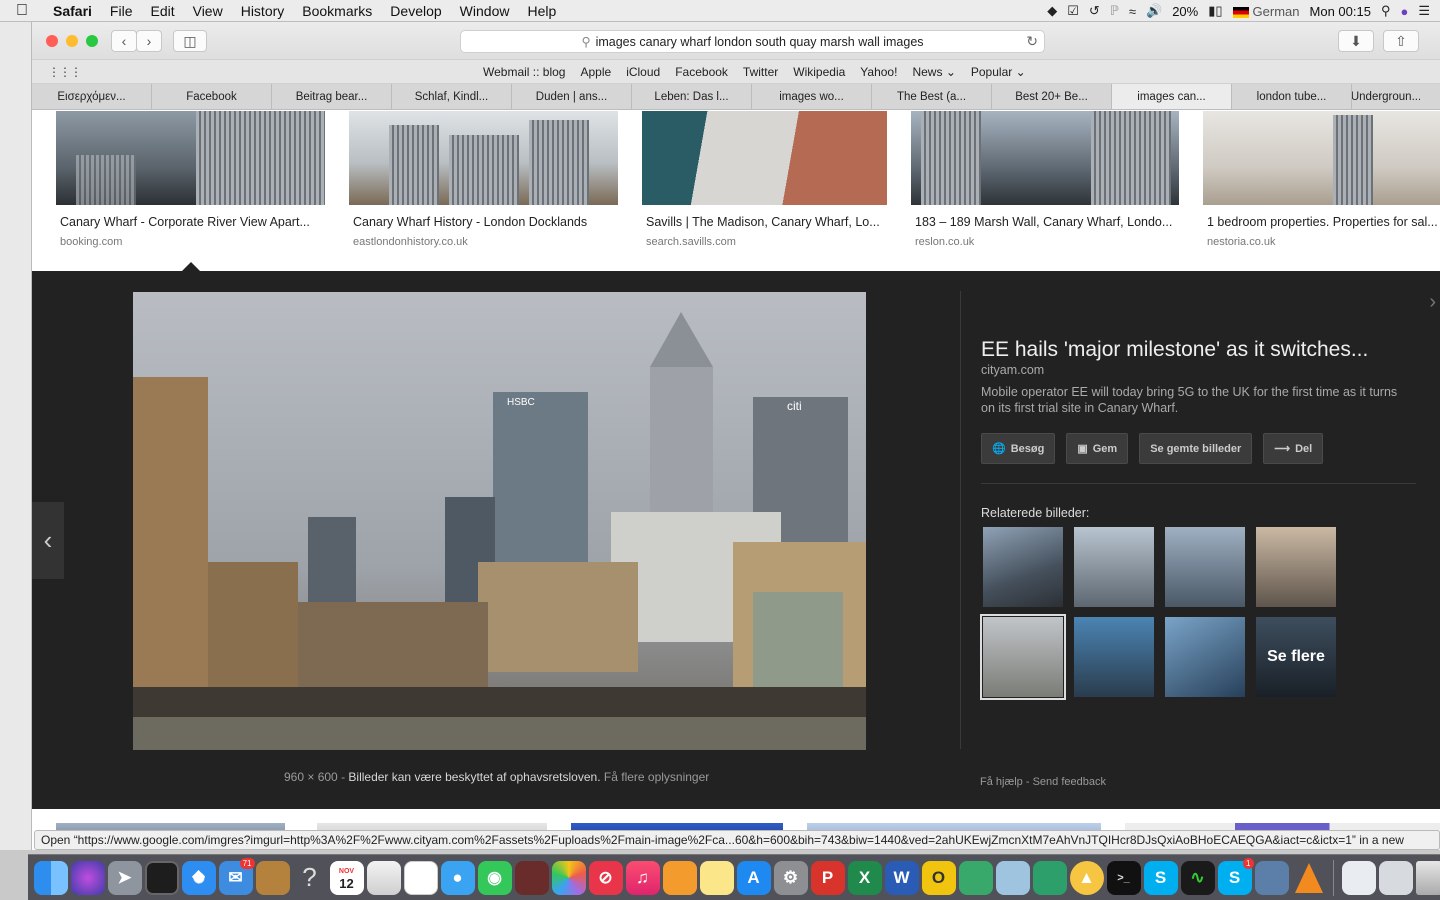 The height and width of the screenshot is (900, 1440). What do you see at coordinates (524, 72) in the screenshot?
I see `favorite-webmail: Webmail :: blog` at bounding box center [524, 72].